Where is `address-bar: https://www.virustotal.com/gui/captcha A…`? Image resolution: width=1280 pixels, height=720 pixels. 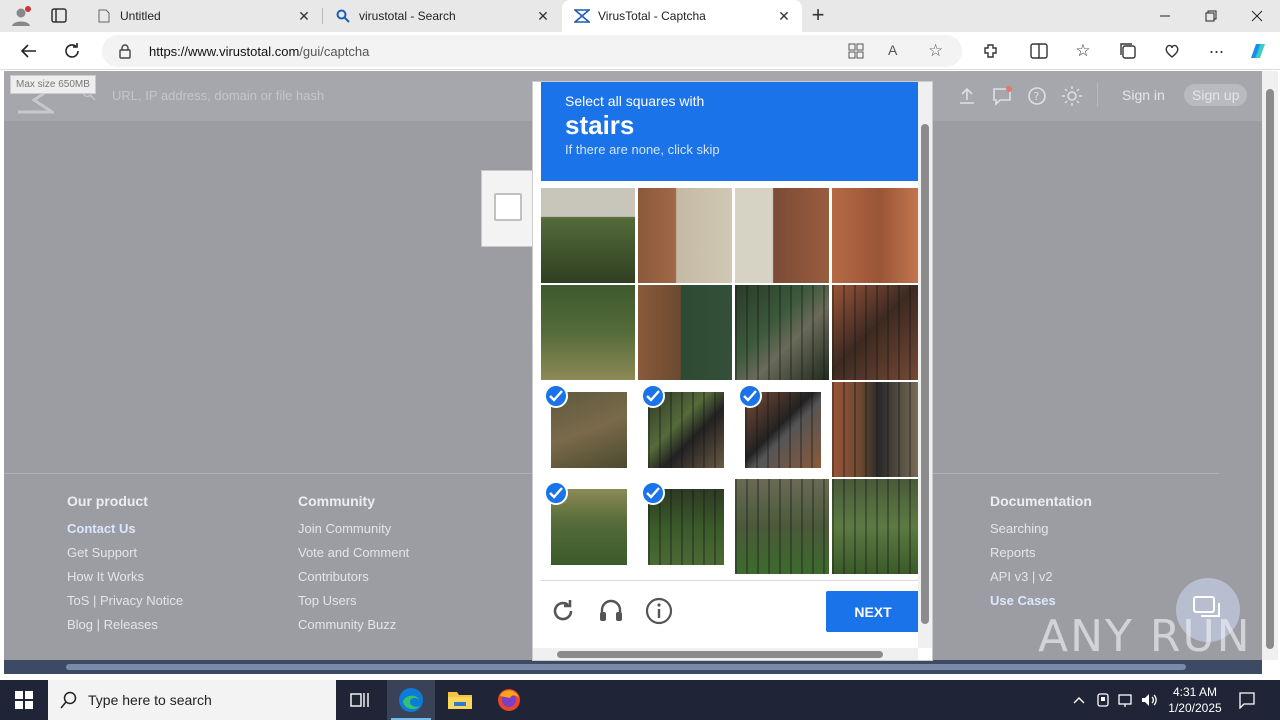
address-bar: https://www.virustotal.com/gui/captcha A… is located at coordinates (532, 51).